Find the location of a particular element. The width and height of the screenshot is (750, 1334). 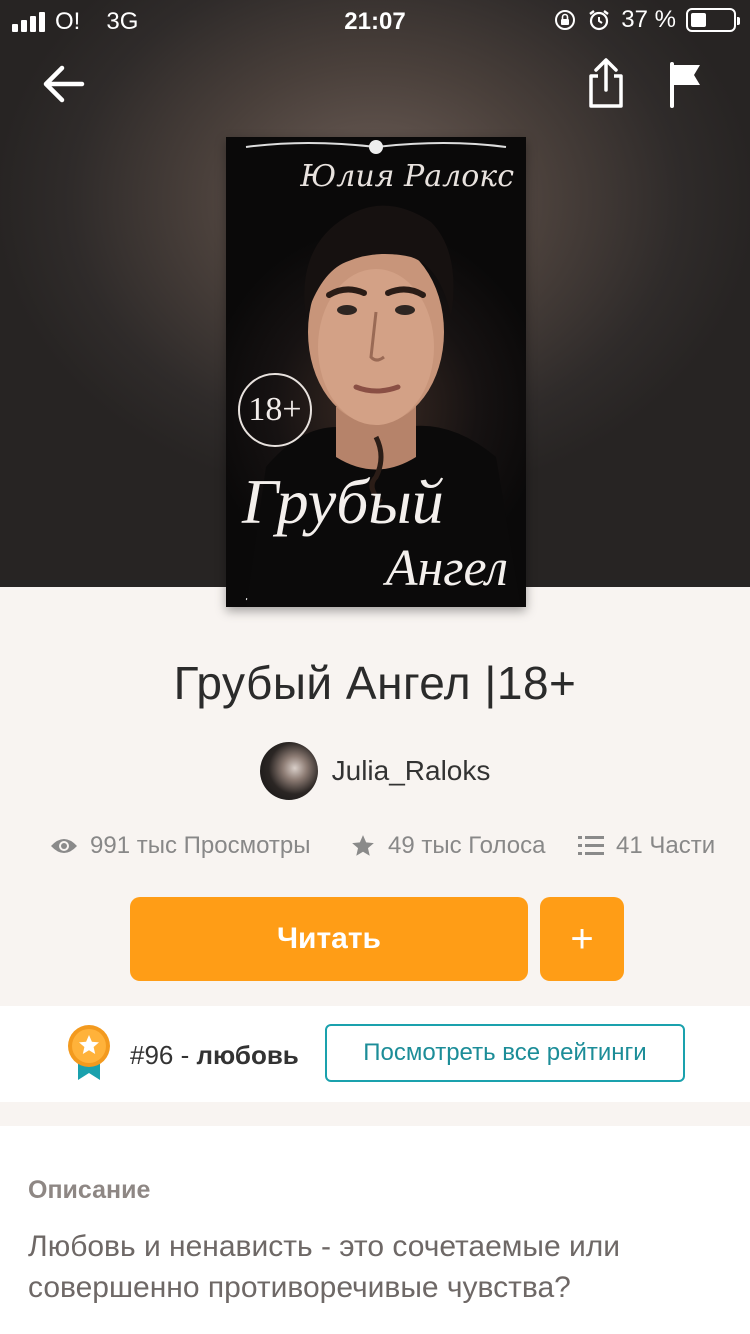

report-flag-button is located at coordinates (686, 85).